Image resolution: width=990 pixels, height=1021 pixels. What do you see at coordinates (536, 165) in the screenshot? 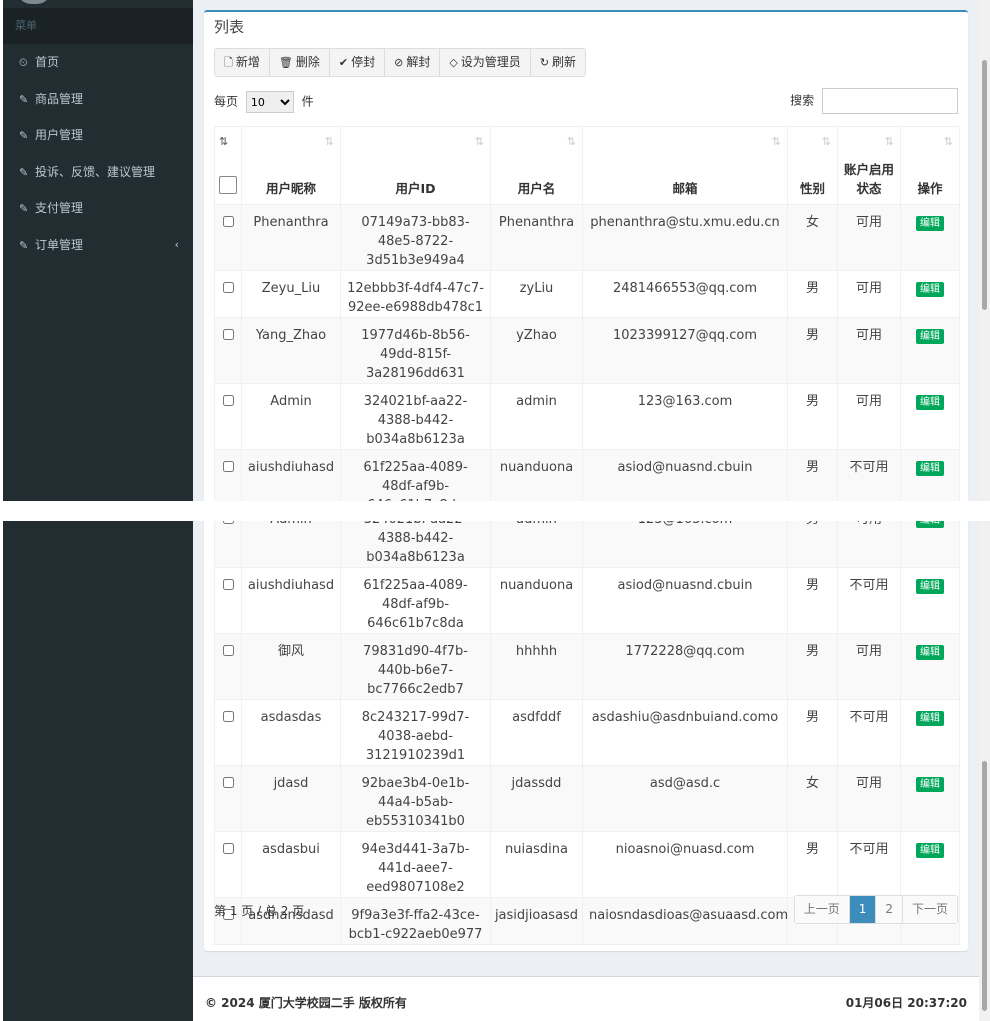
I see `header-username: ⇅ 用户名` at bounding box center [536, 165].